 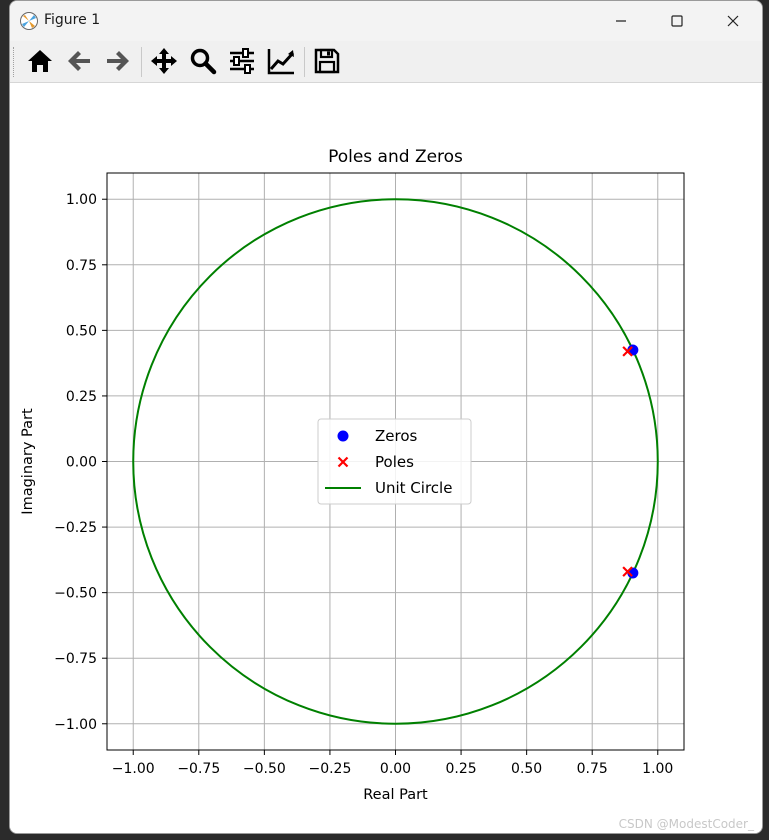 I want to click on maximize-button, so click(x=678, y=21).